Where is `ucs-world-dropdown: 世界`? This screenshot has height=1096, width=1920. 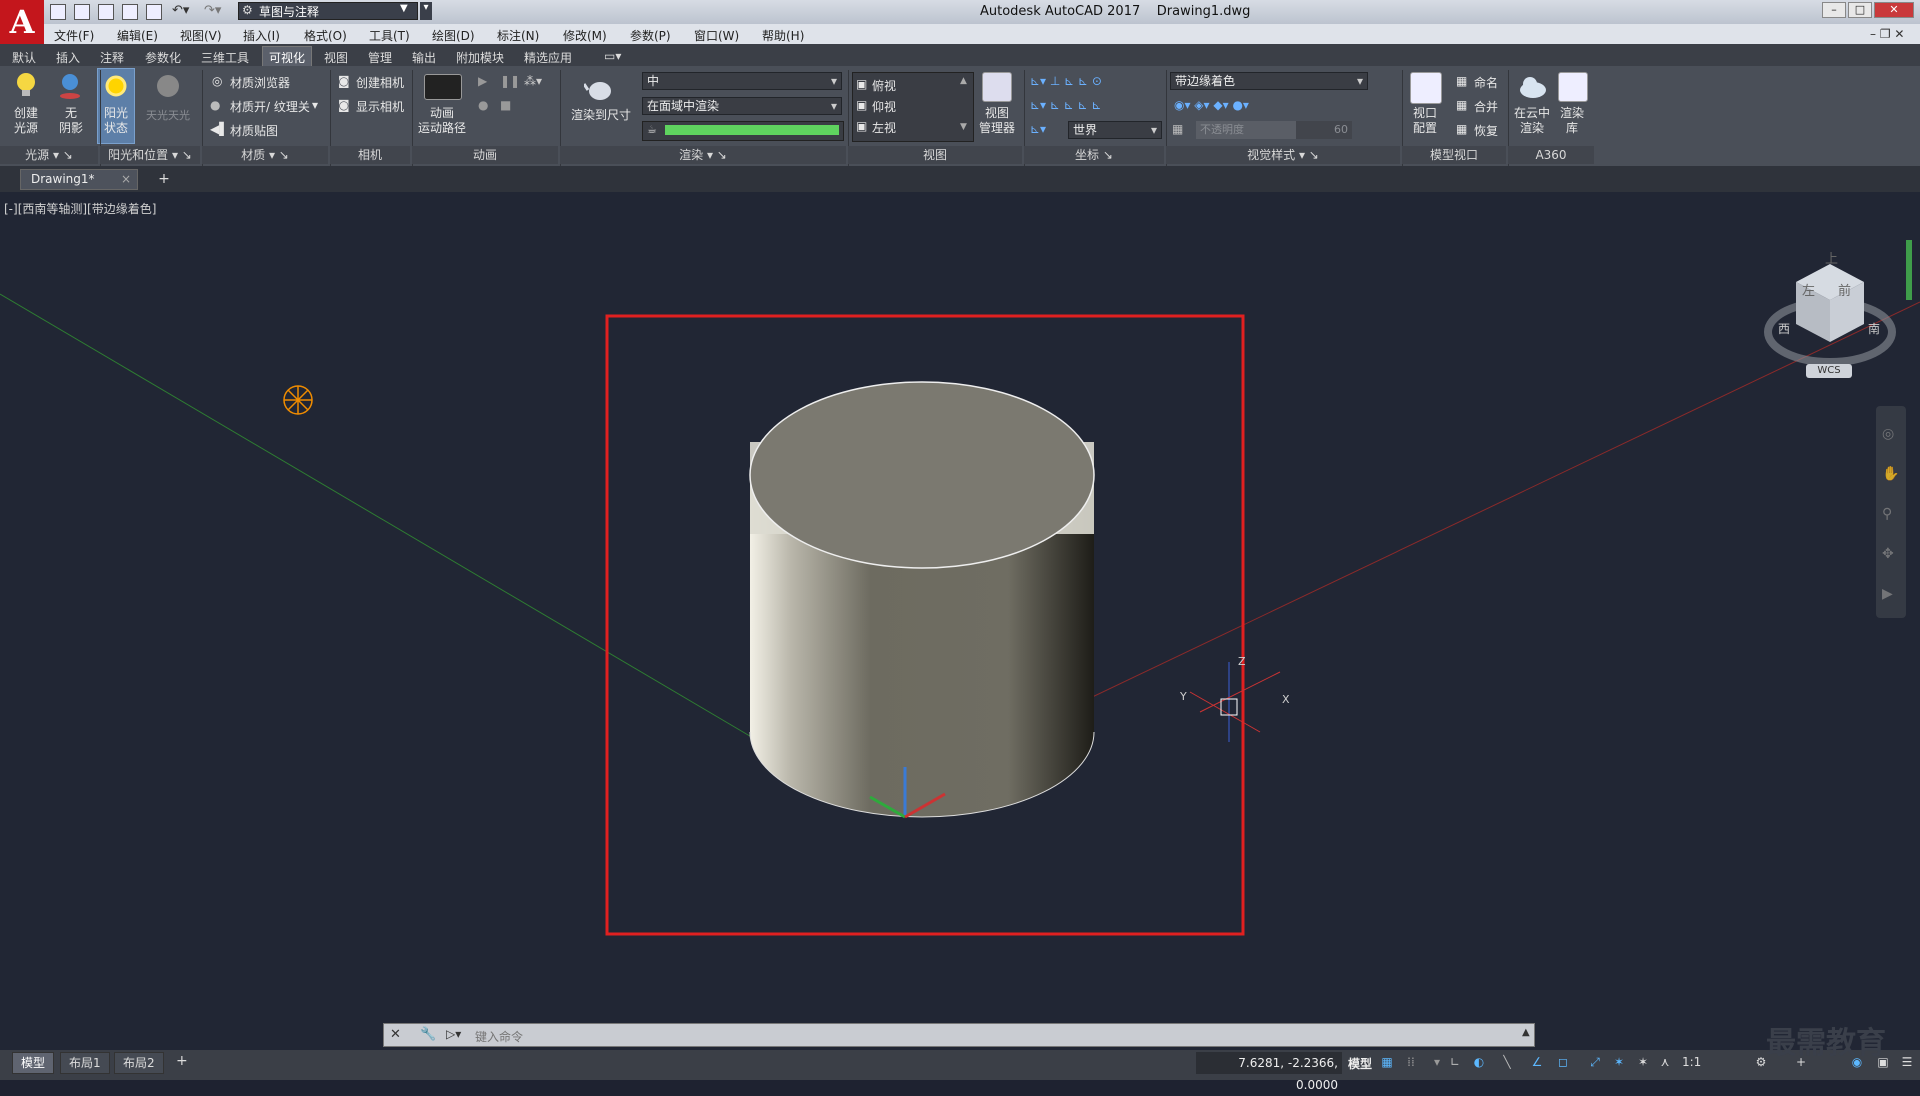 ucs-world-dropdown: 世界 is located at coordinates (1115, 130).